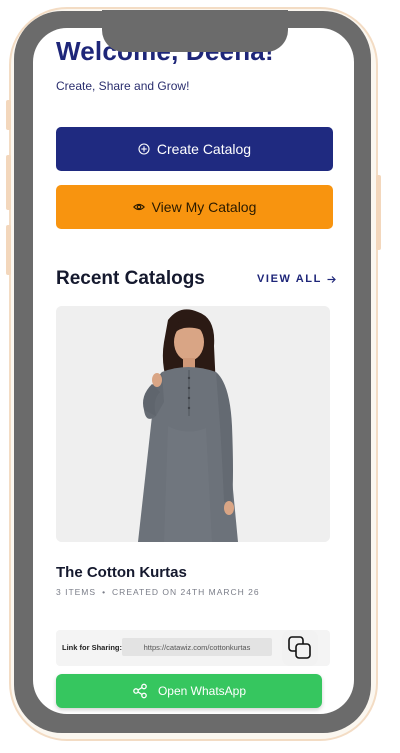 The height and width of the screenshot is (753, 400). Describe the element at coordinates (202, 691) in the screenshot. I see `open-whatsapp-label: Open WhatsApp` at that location.